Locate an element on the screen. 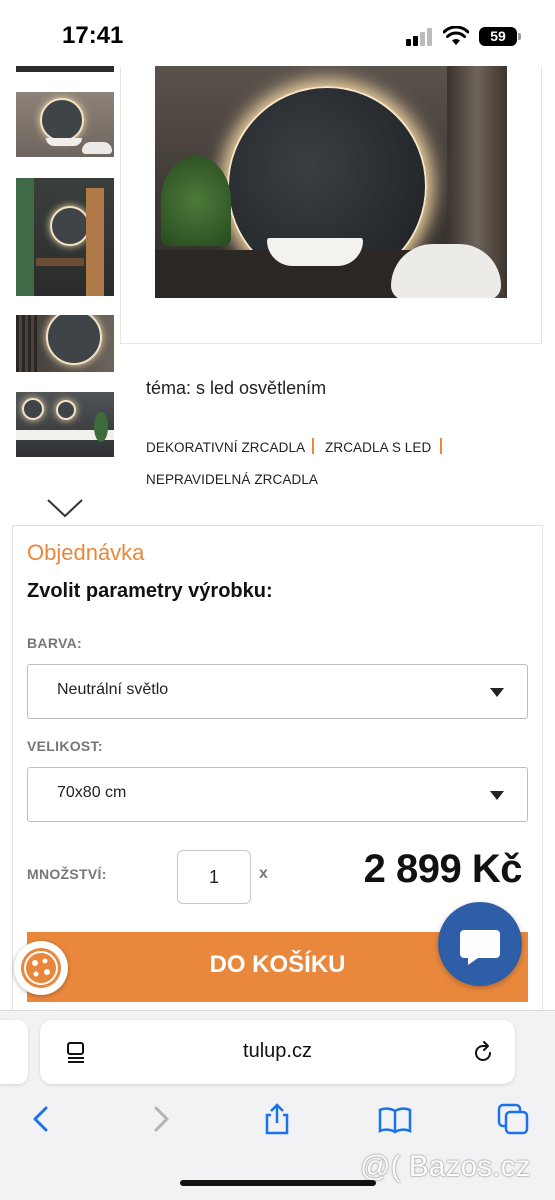 The height and width of the screenshot is (1200, 555). chevron-down-icon is located at coordinates (65, 508).